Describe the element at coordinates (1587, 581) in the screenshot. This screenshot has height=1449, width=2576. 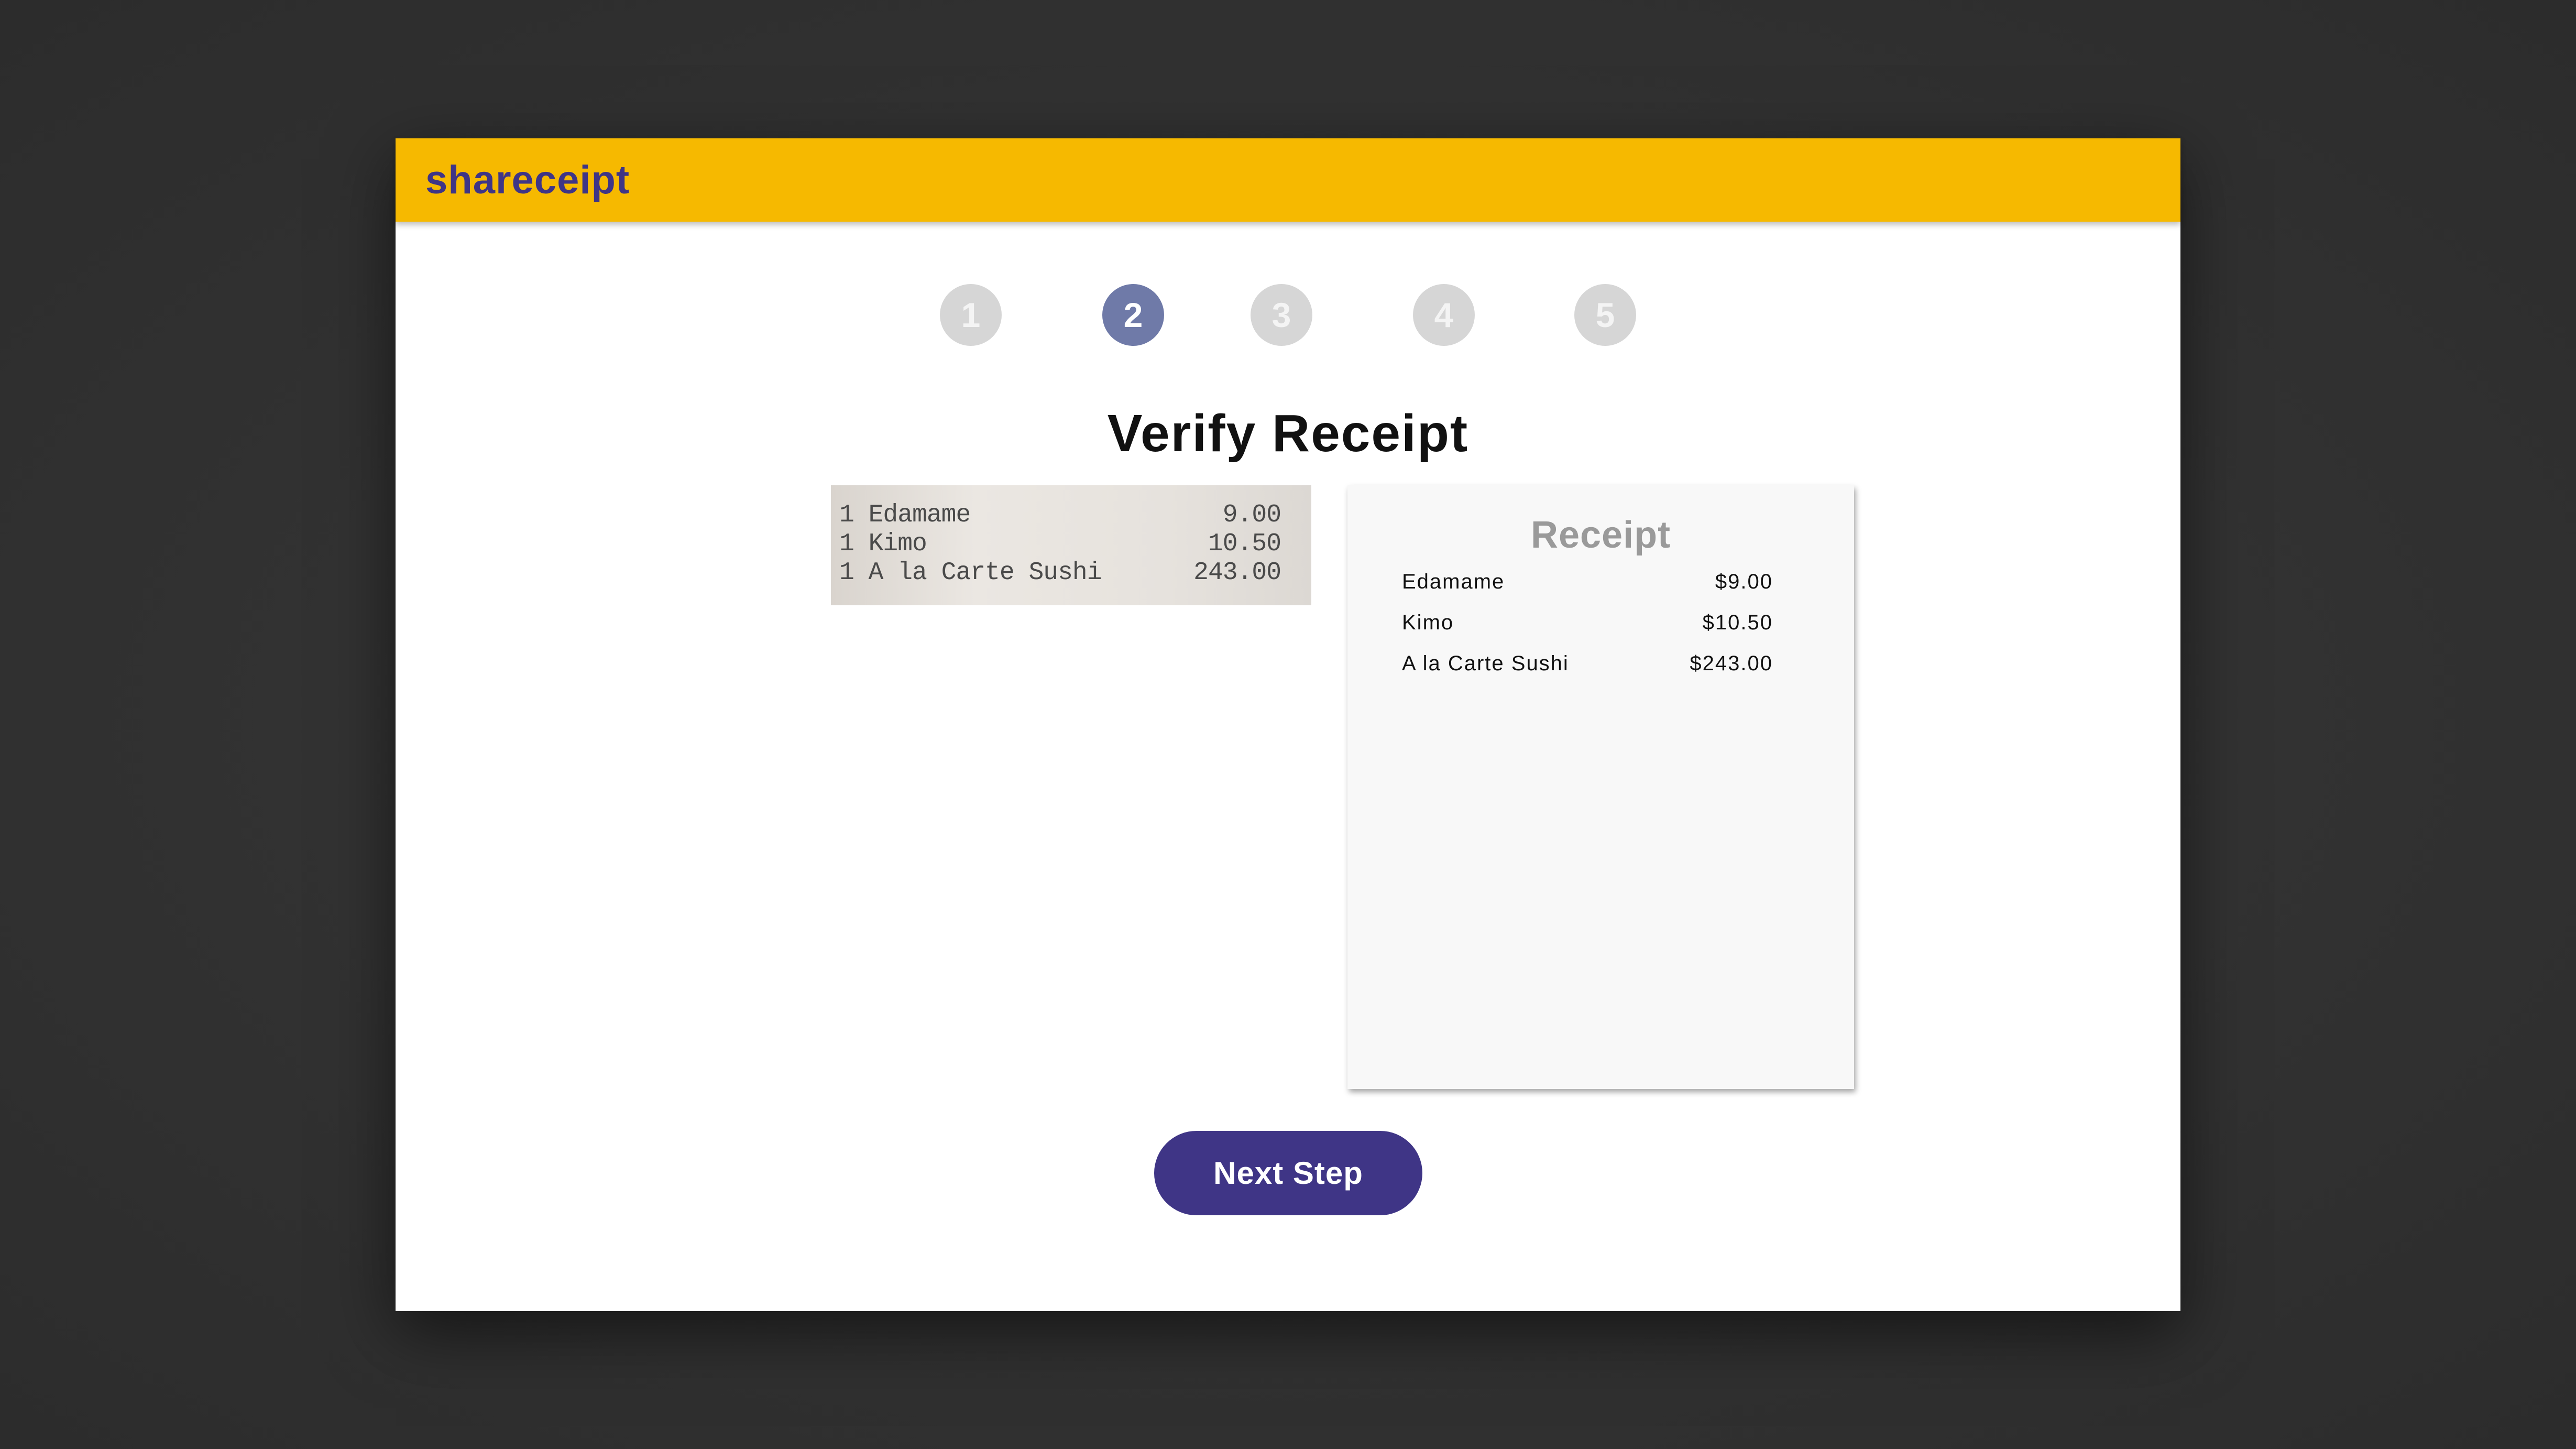
I see `receipt-item-row: Edamame $9.00` at that location.